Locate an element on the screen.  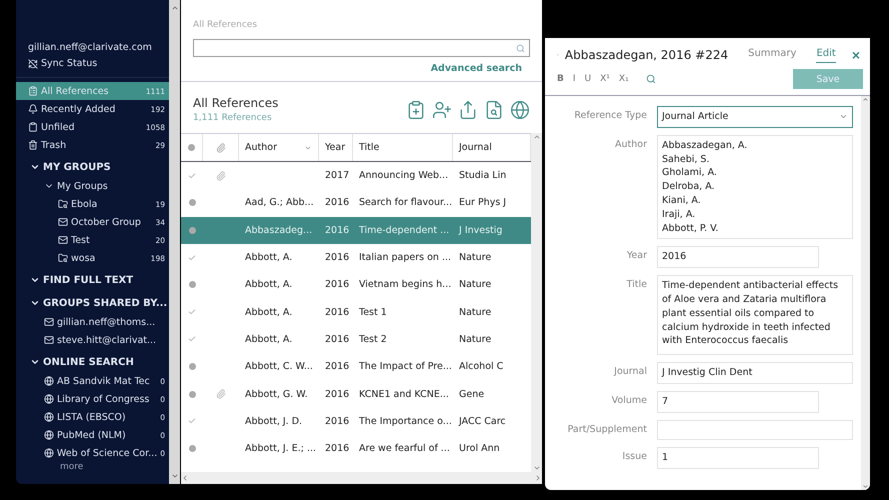
field-label: Volume is located at coordinates (629, 400).